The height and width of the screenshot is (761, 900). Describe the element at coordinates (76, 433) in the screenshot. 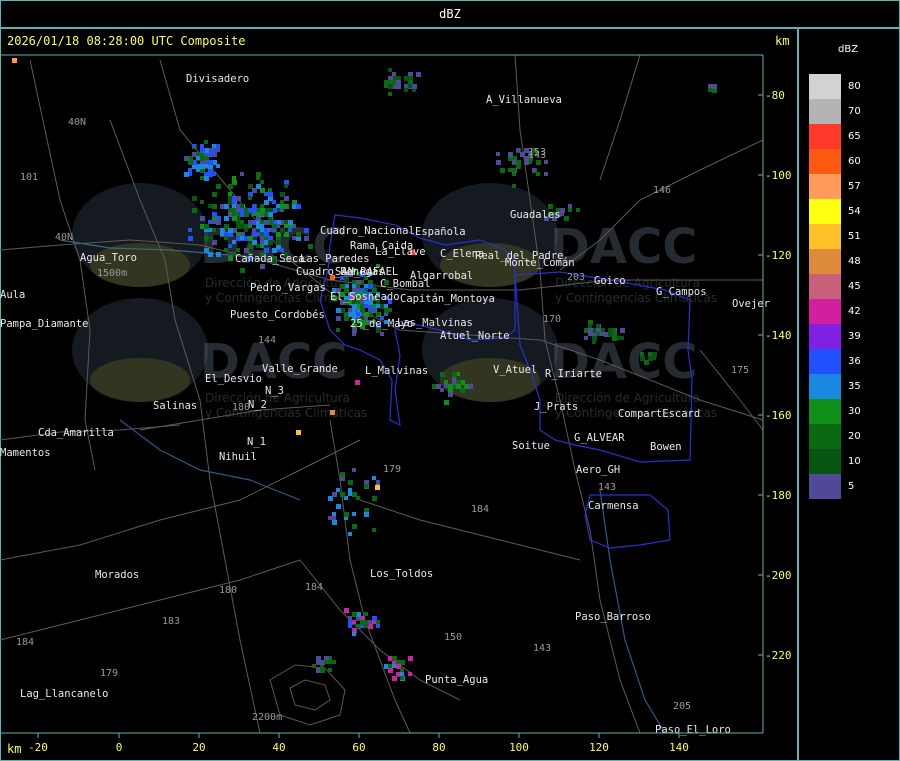

I see `place-label: Cda_Amarilla` at that location.